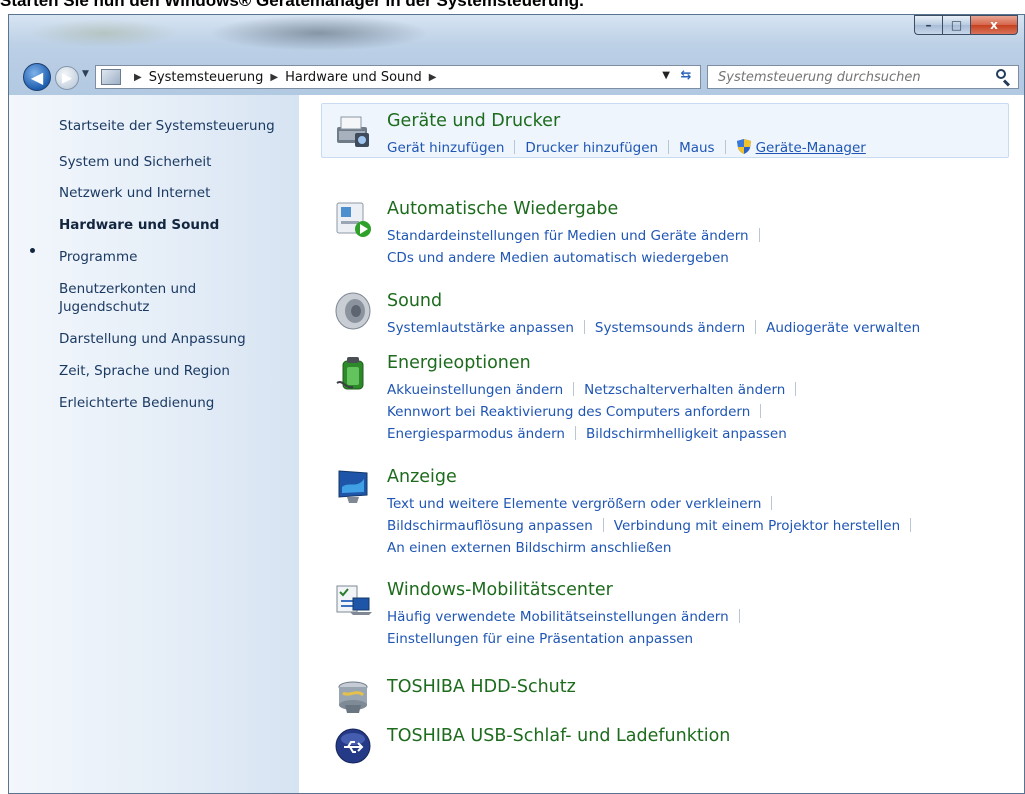 This screenshot has width=1025, height=794. What do you see at coordinates (516, 35) in the screenshot?
I see `title-bar: – □ x` at bounding box center [516, 35].